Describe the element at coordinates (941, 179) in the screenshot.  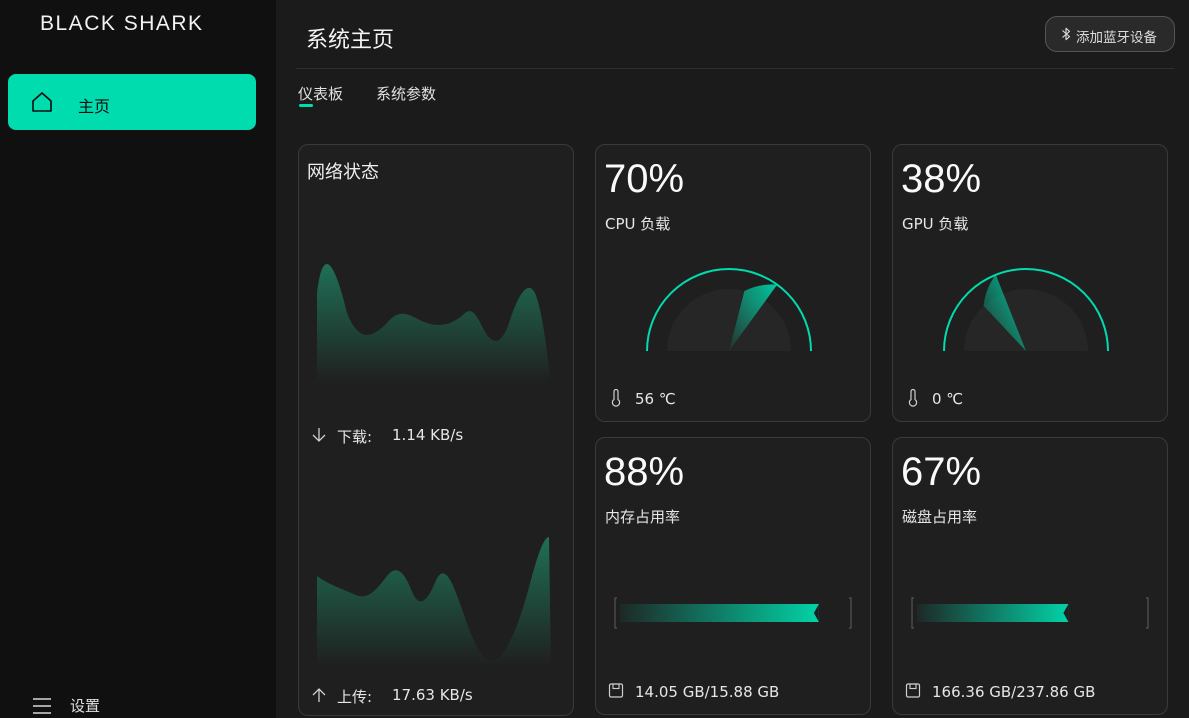
I see `gpu-load-percent: 38%` at that location.